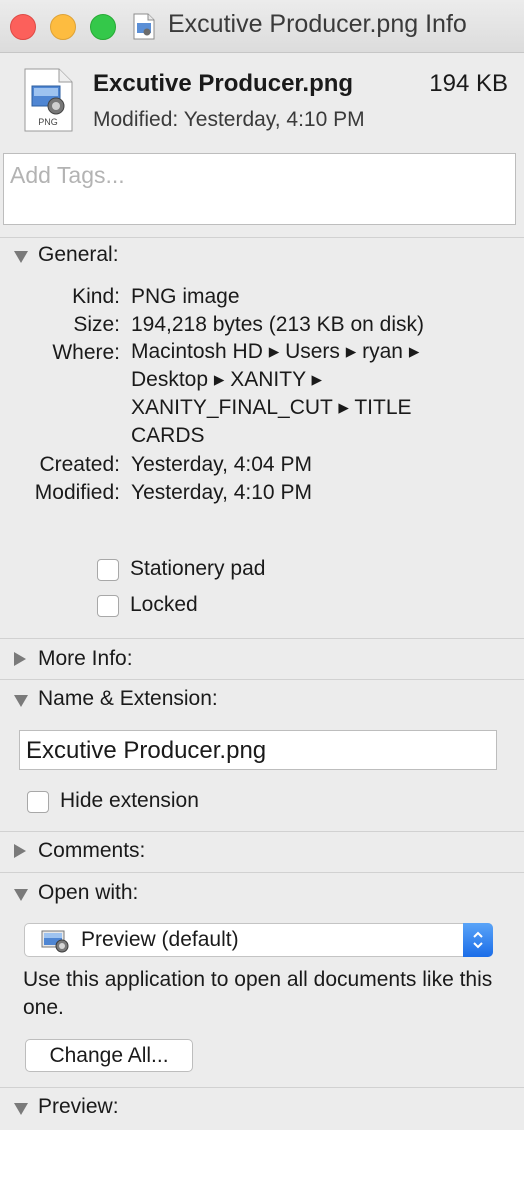  I want to click on open-with-selected-app: Preview (default), so click(160, 939).